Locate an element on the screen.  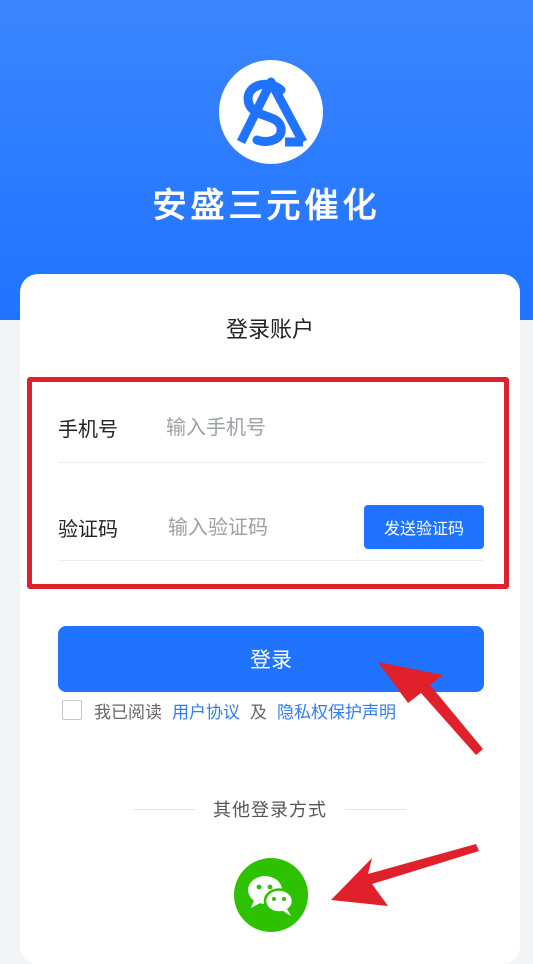
arrow-to-wechat-icon is located at coordinates (405, 875).